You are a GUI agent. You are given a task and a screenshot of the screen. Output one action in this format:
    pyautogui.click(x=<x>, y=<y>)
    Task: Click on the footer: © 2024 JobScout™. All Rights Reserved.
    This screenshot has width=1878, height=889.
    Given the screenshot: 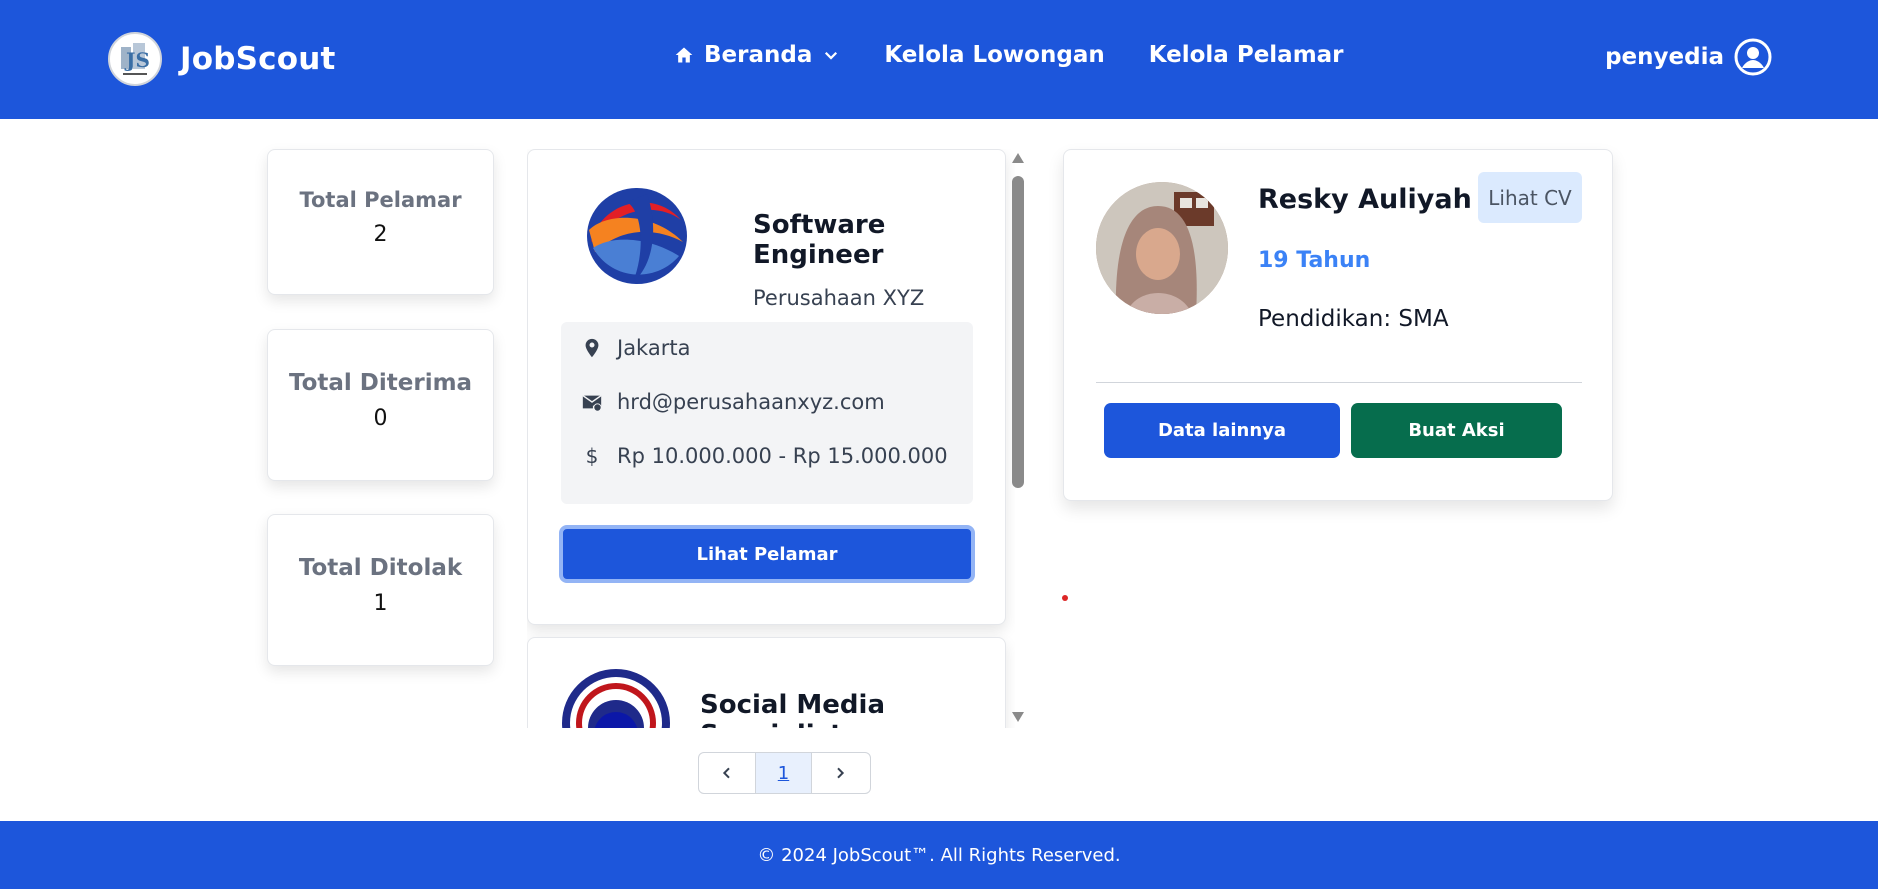 What is the action you would take?
    pyautogui.click(x=939, y=855)
    